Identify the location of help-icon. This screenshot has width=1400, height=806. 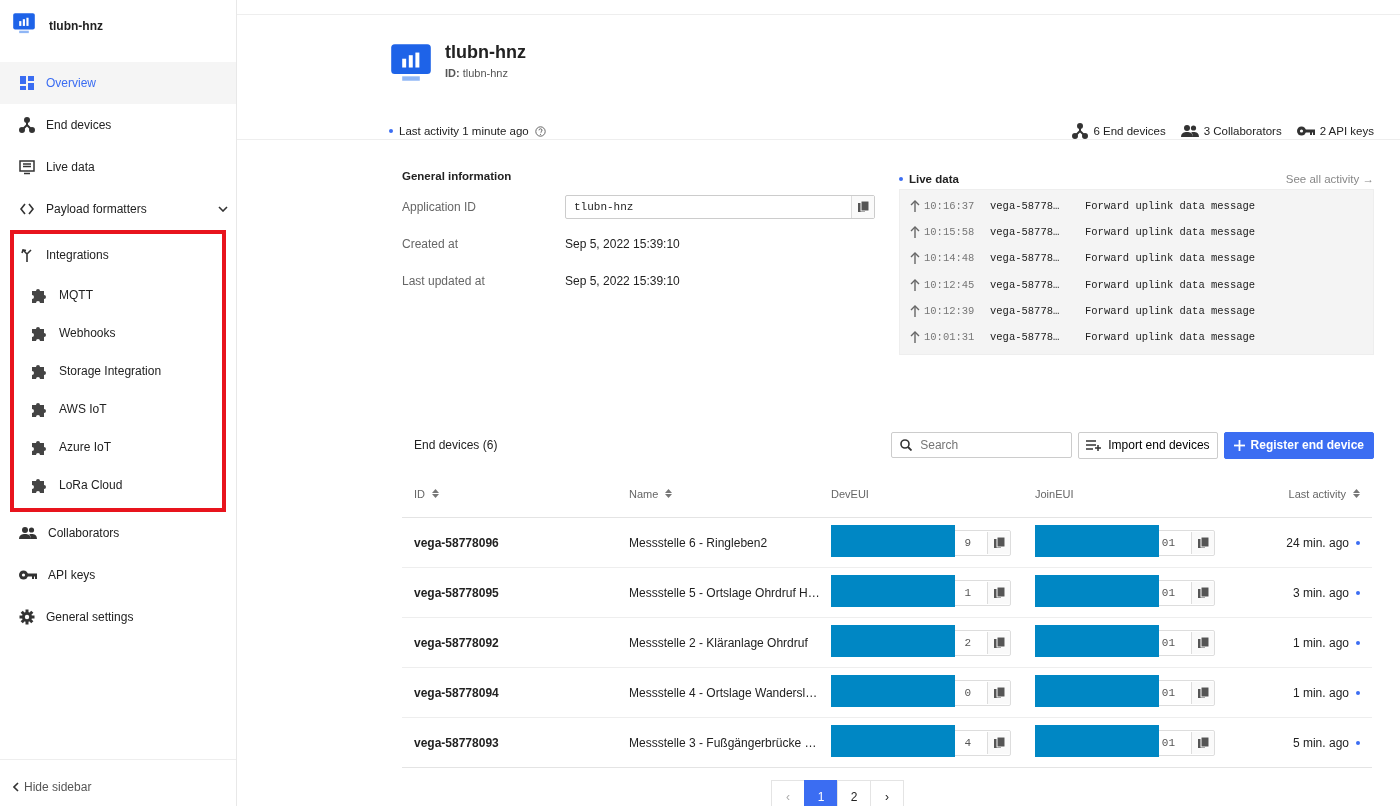
(540, 131).